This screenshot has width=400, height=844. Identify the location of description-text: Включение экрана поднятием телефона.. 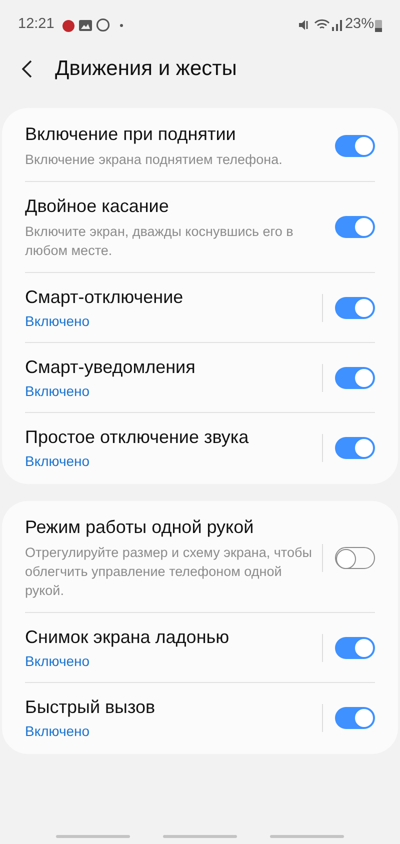
(154, 160).